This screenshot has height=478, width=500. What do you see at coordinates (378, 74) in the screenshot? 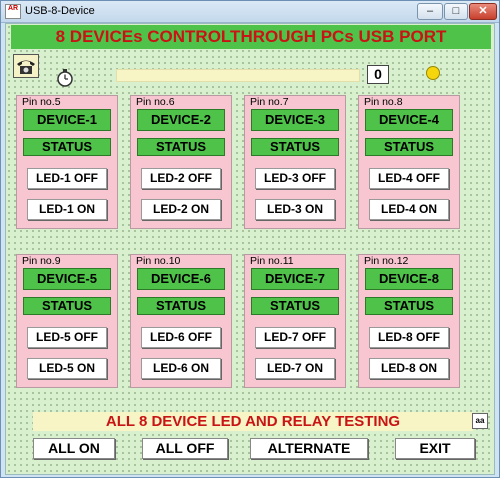
I see `counter-field: 0` at bounding box center [378, 74].